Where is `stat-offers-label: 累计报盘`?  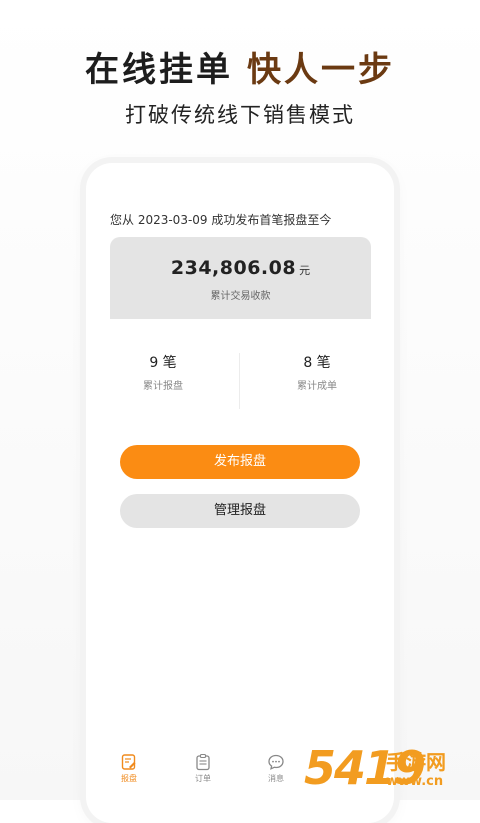
stat-offers-label: 累计报盘 is located at coordinates (163, 386).